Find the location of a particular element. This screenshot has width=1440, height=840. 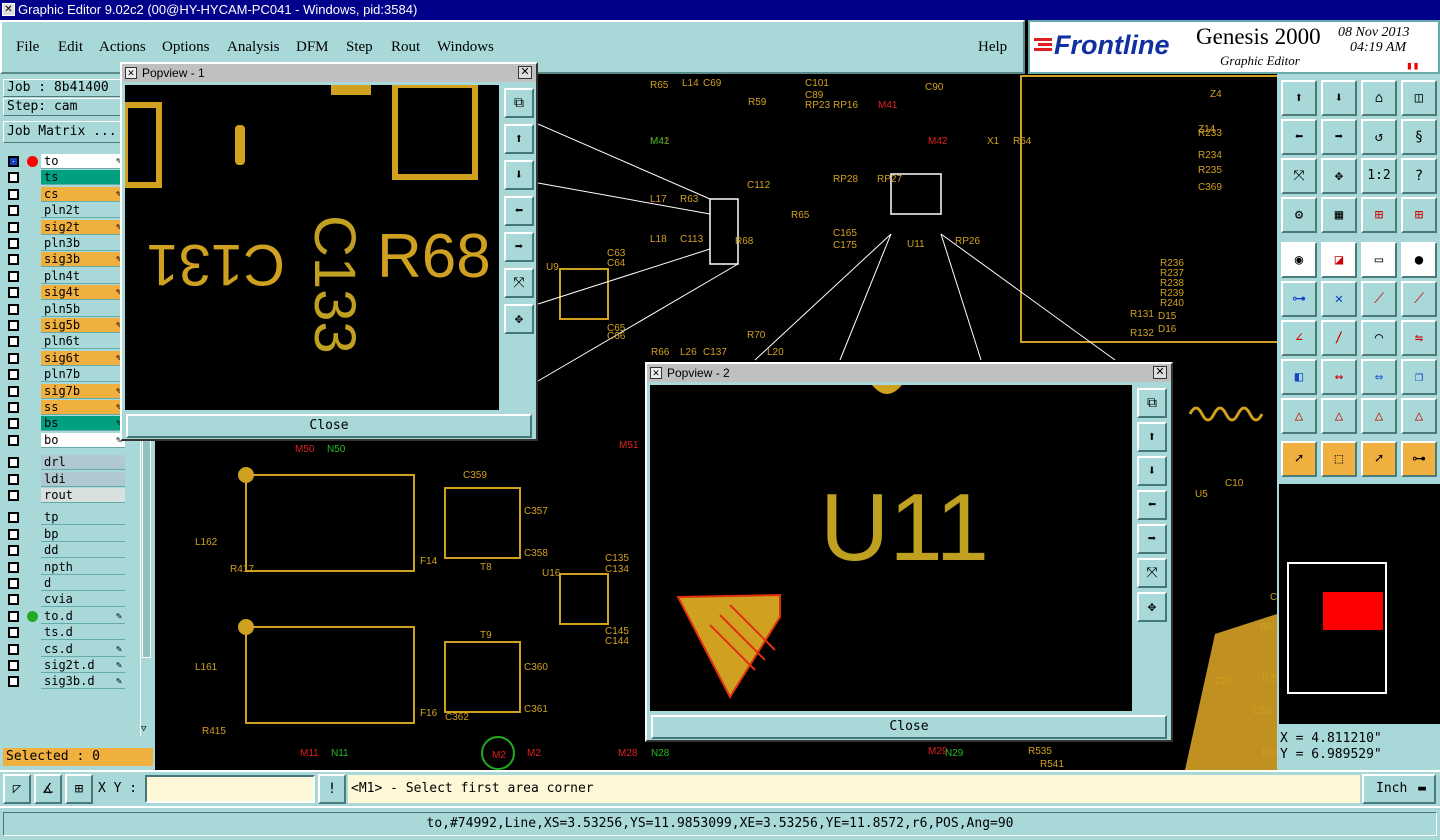

layer-row-ldi: ldi is located at coordinates (64, 479).